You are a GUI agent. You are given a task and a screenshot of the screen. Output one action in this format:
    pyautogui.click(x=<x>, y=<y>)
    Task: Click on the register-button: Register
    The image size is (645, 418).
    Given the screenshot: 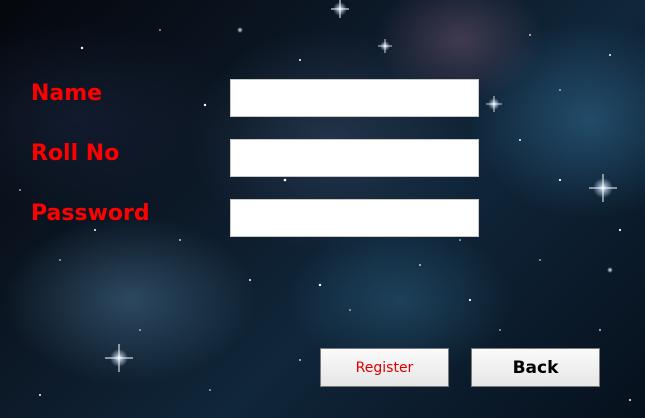 What is the action you would take?
    pyautogui.click(x=384, y=367)
    